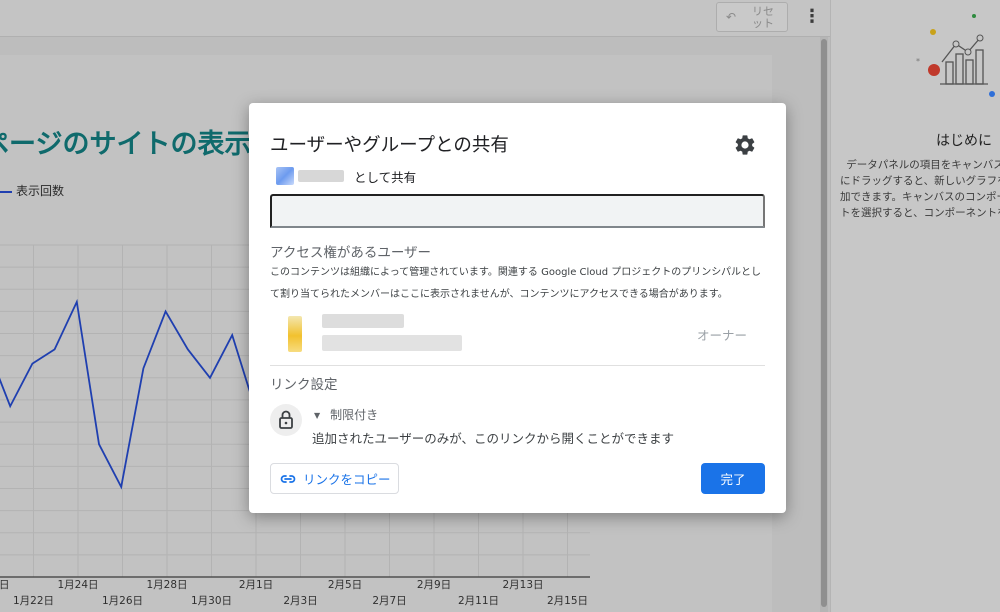  What do you see at coordinates (321, 176) in the screenshot?
I see `account-name-redacted` at bounding box center [321, 176].